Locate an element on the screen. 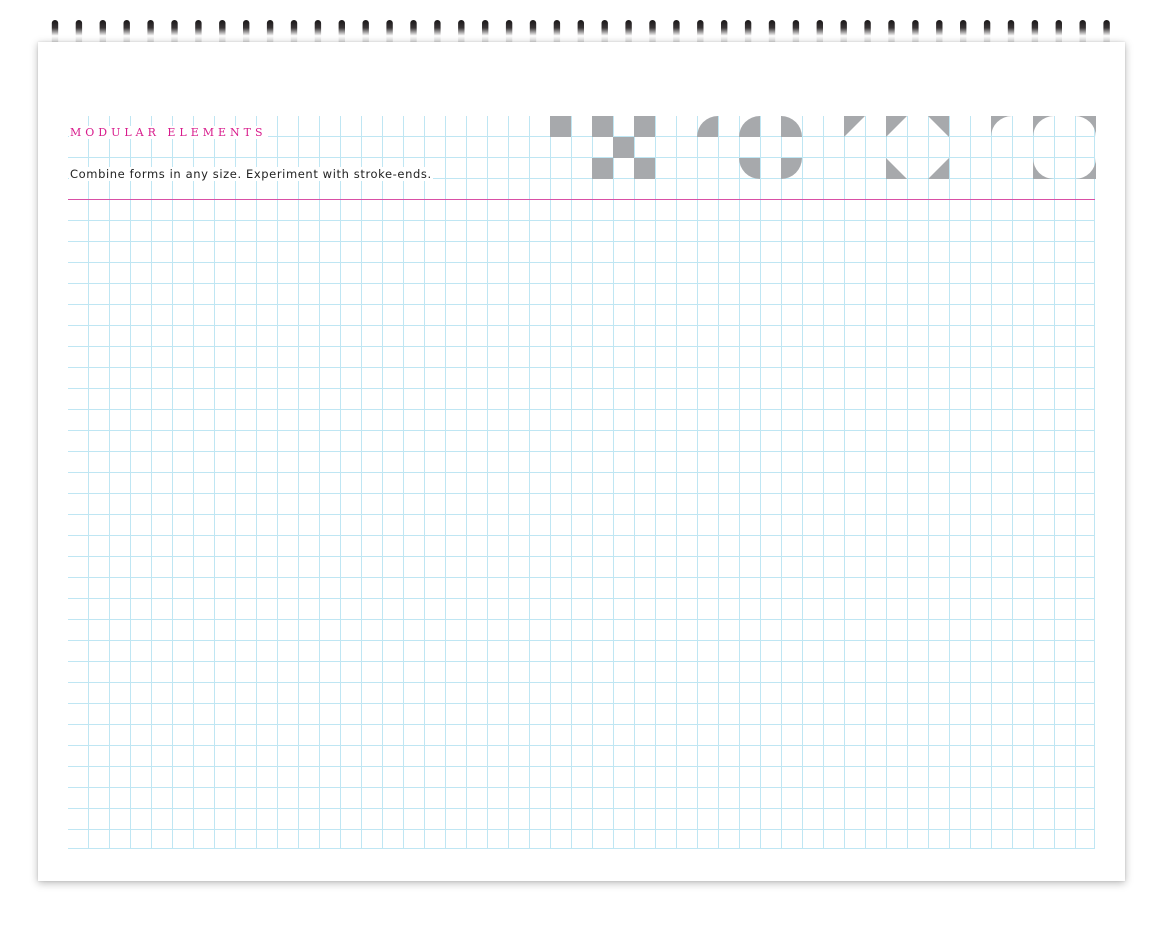  modular-element-examples is located at coordinates (823, 147).